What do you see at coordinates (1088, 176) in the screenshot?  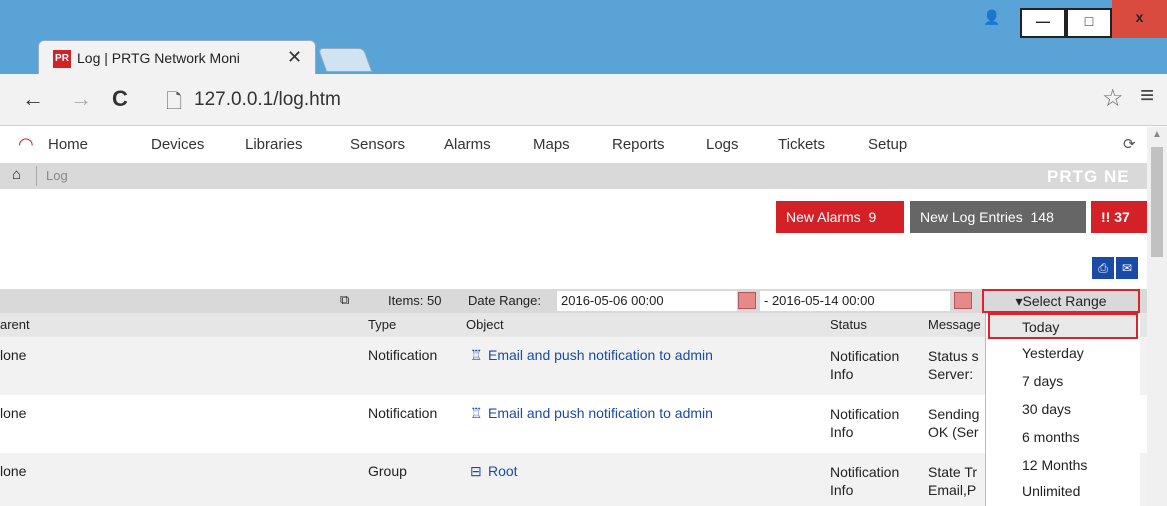 I see `brand-text: PRTG NE` at bounding box center [1088, 176].